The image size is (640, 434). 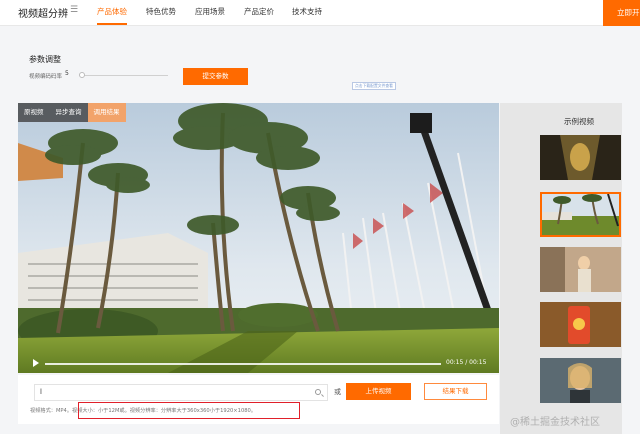 I want to click on params-title: 参数调整, so click(x=45, y=59).